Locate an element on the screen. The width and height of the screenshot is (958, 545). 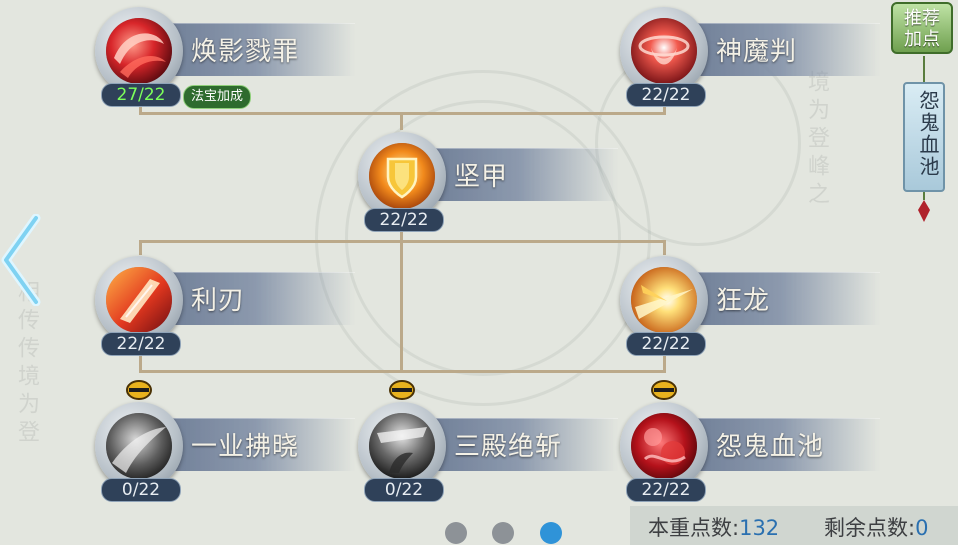
treasure-bonus-badge: 法宝加成 is located at coordinates (217, 97).